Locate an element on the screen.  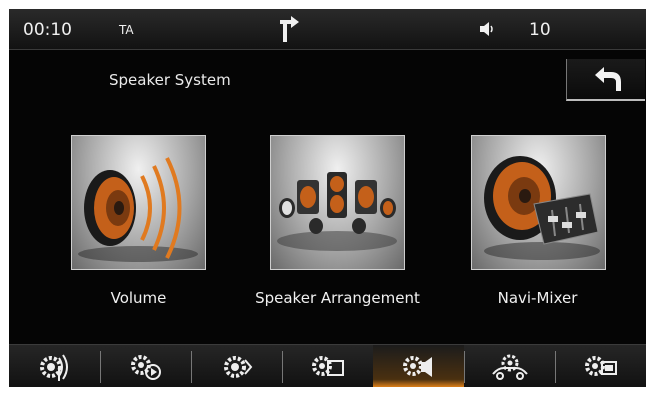
tab-general-settings is located at coordinates (236, 366).